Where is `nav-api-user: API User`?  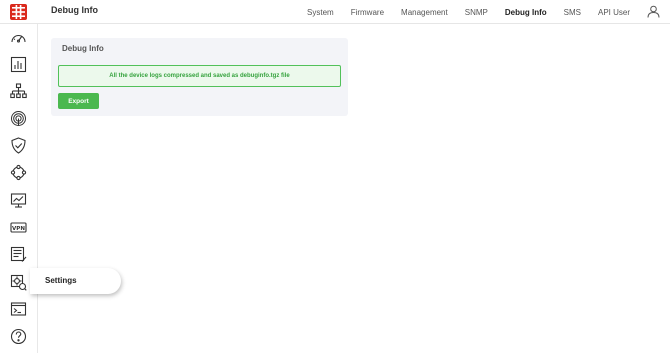
nav-api-user: API User is located at coordinates (614, 12).